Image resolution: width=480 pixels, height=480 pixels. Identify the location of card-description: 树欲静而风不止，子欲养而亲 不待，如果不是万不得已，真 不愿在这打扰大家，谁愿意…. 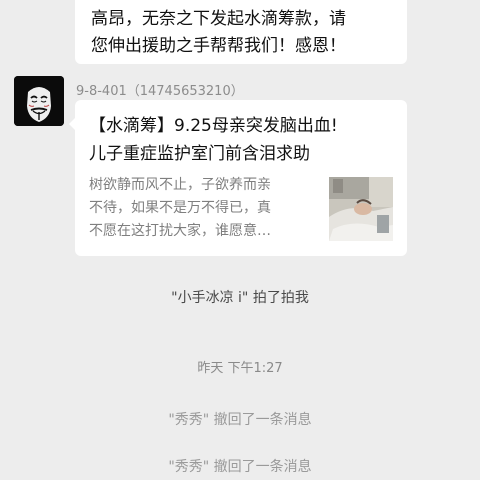
(204, 208).